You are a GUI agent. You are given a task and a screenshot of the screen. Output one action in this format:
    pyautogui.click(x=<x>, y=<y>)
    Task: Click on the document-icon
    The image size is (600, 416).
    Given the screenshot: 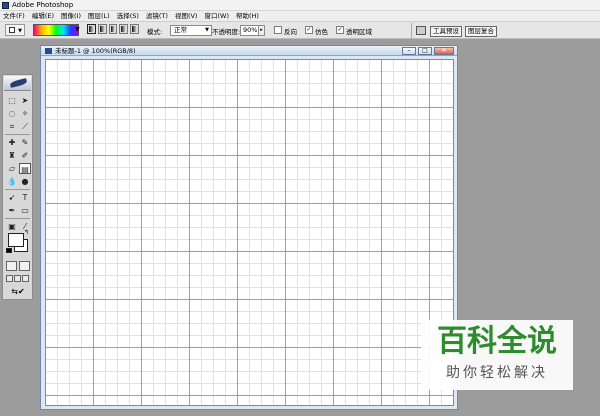 What is the action you would take?
    pyautogui.click(x=48, y=51)
    